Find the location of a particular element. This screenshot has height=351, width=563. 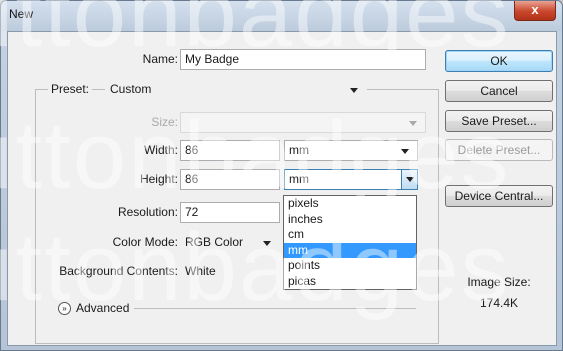

dropdown-option-picas: picas is located at coordinates (350, 282).